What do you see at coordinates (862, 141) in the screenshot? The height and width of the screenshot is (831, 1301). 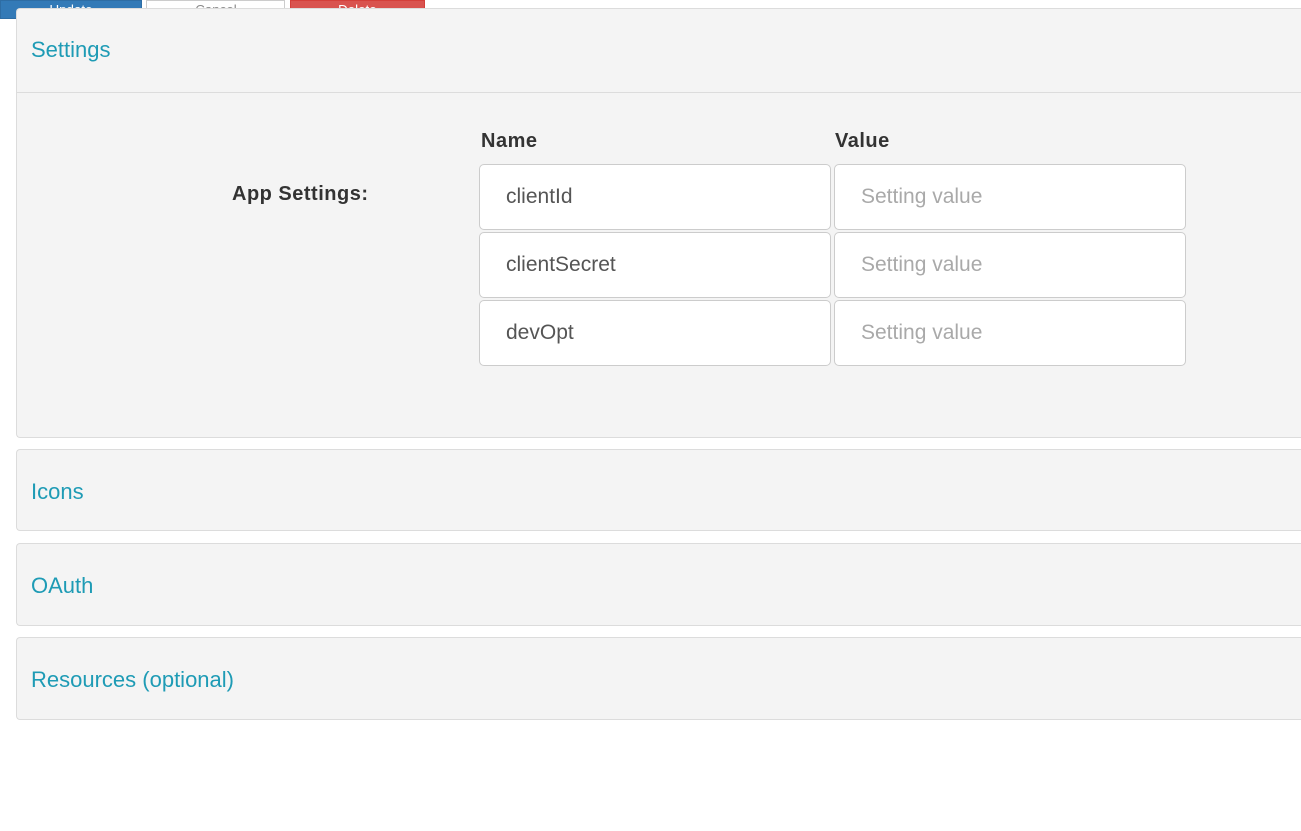 I see `value-column-header: Value` at bounding box center [862, 141].